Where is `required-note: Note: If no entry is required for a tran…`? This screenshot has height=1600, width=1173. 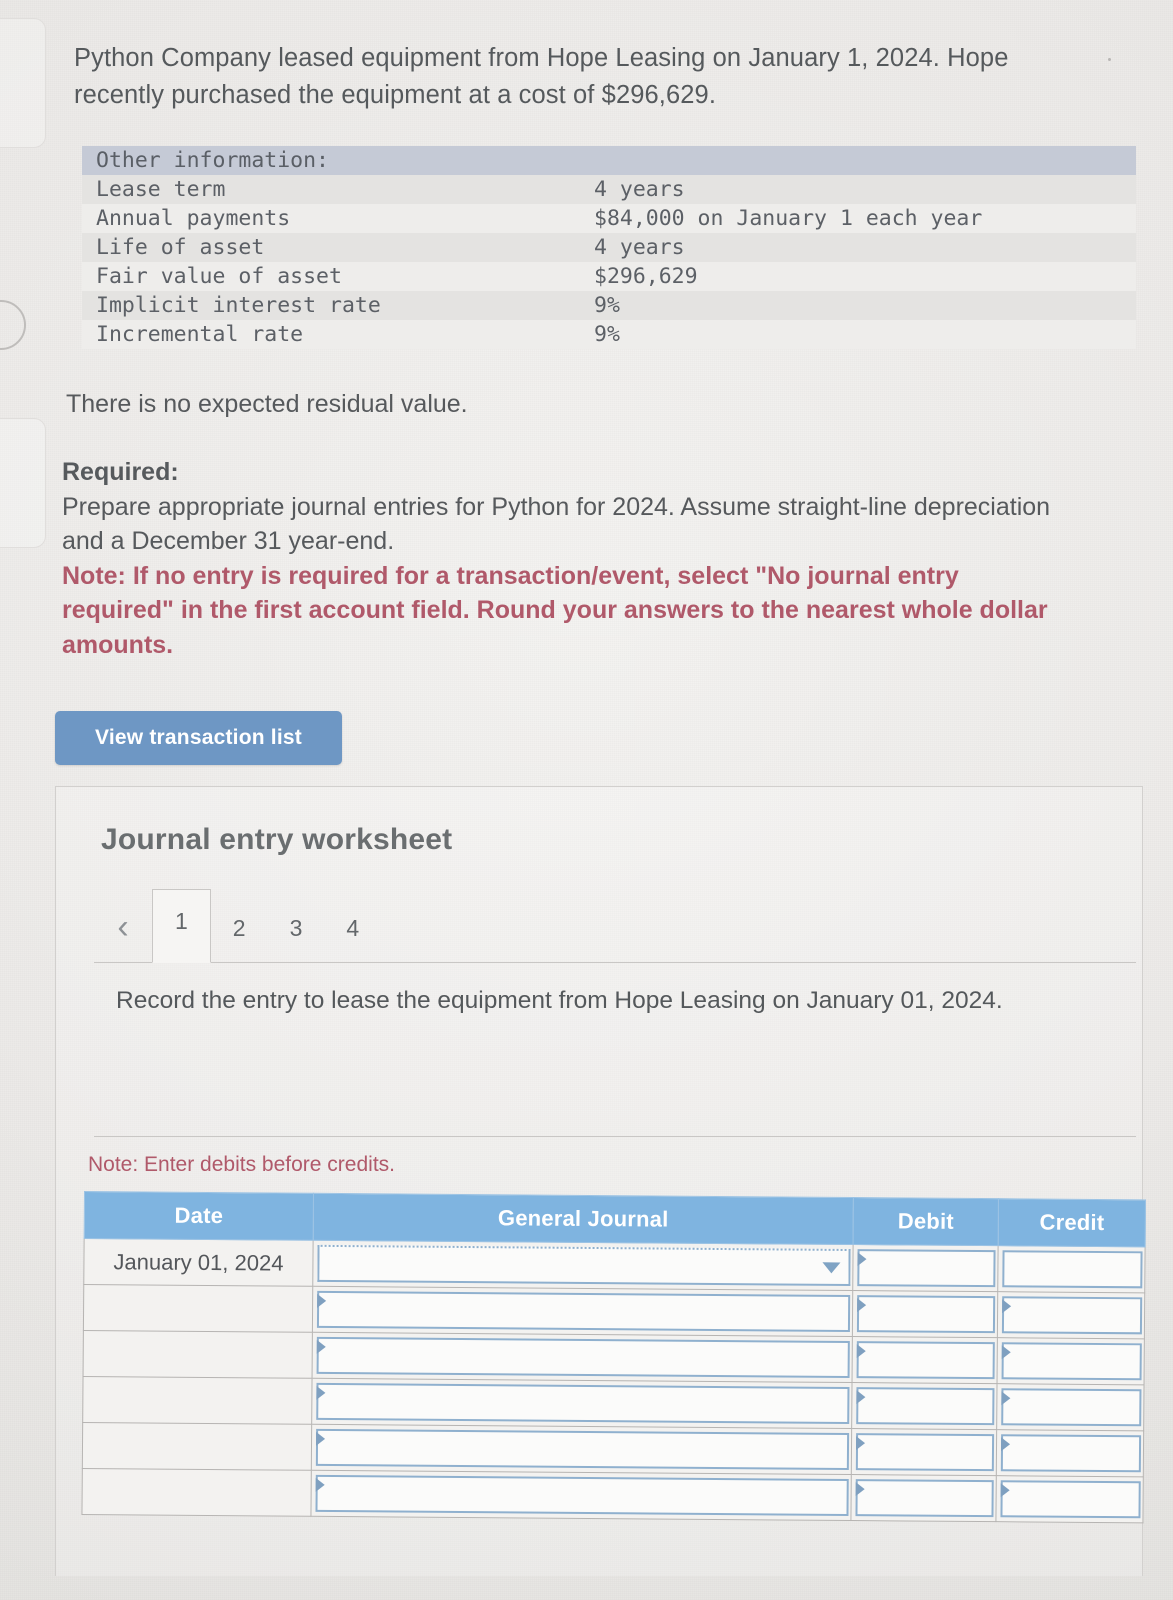
required-note: Note: If no entry is required for a tran… is located at coordinates (555, 610).